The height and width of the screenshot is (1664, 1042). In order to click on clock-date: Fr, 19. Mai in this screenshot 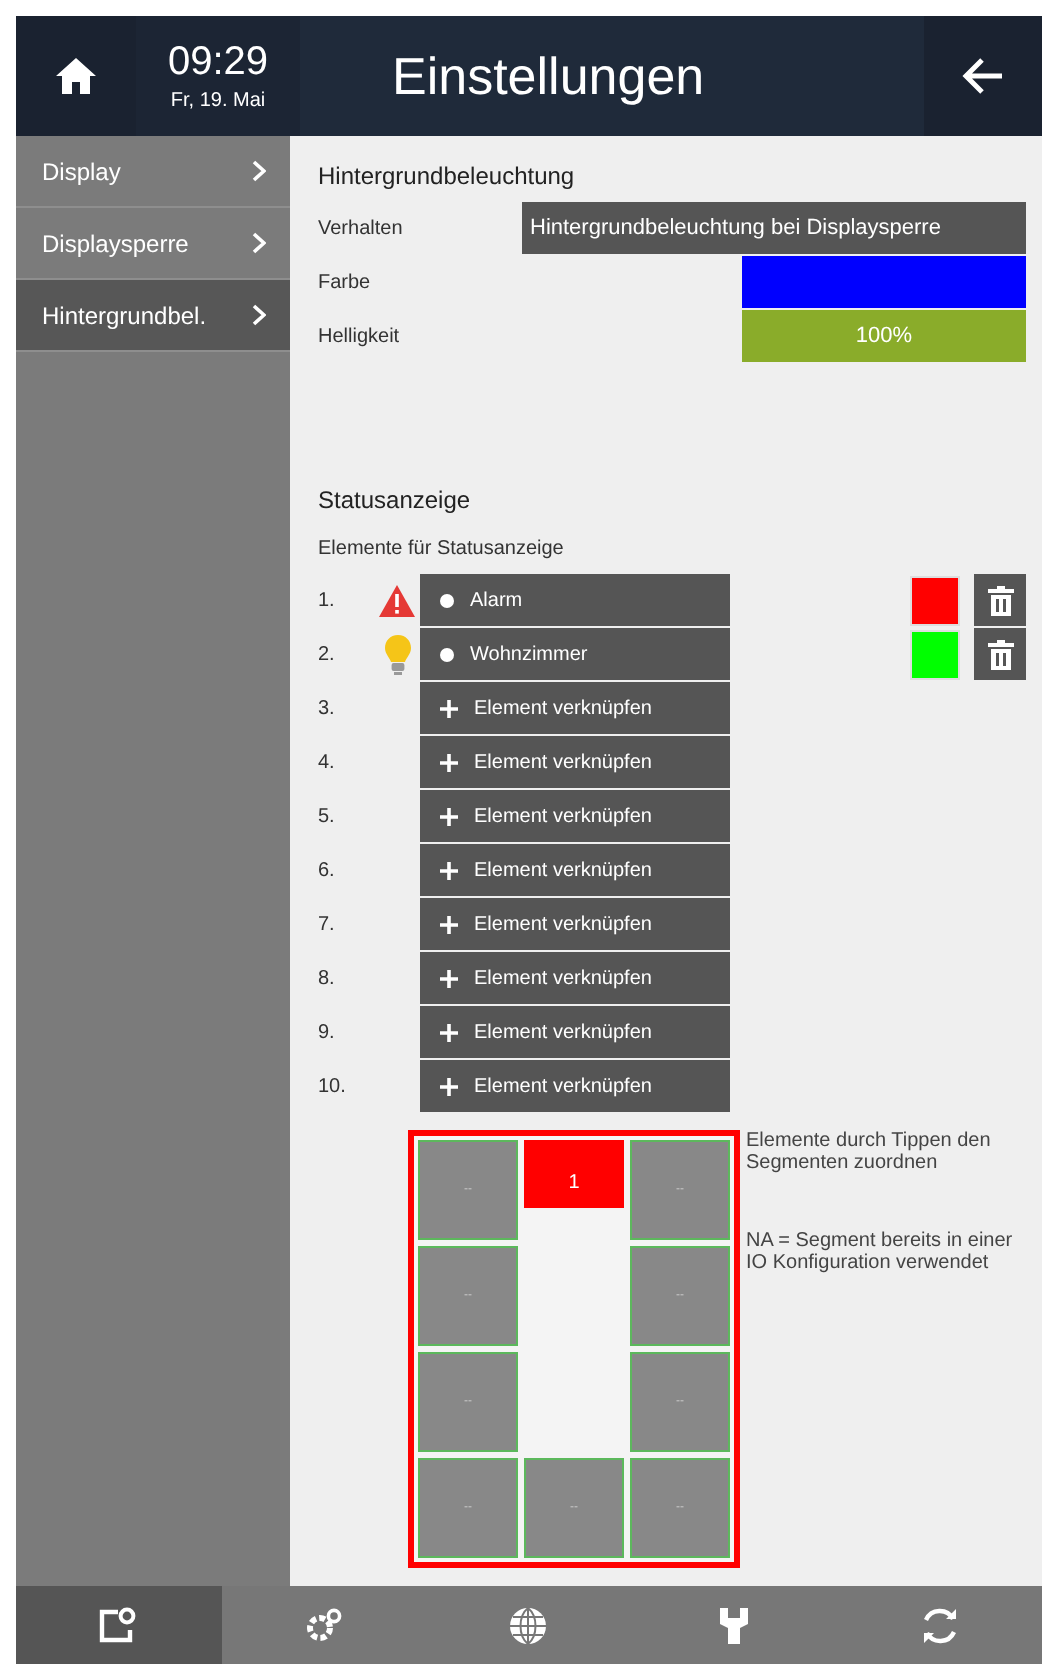, I will do `click(218, 101)`.